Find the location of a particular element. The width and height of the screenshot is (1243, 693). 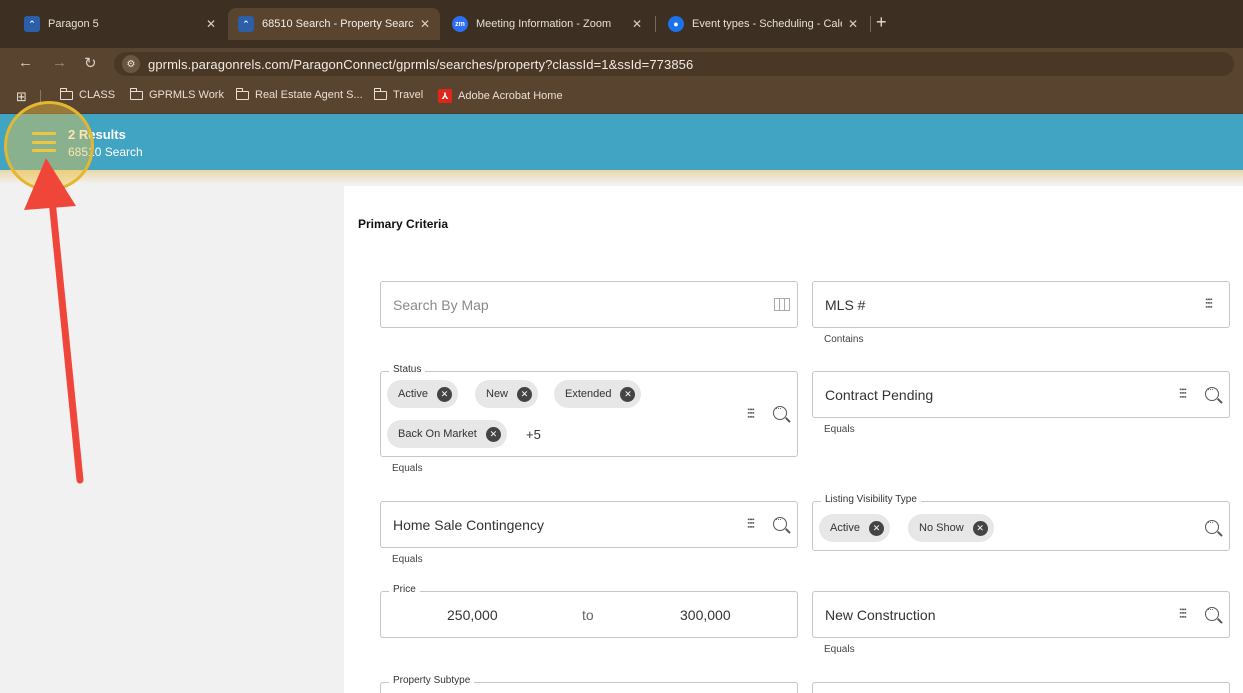

bookmark-travel: Travel is located at coordinates (398, 94).